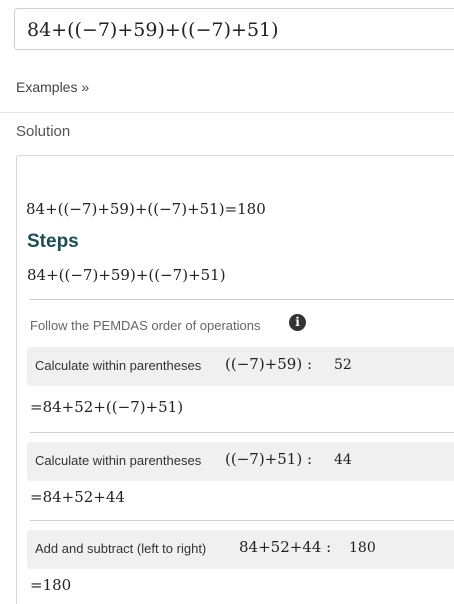  Describe the element at coordinates (153, 30) in the screenshot. I see `math-input-expression: 84+((−7)+59)+((−7)+51)` at that location.